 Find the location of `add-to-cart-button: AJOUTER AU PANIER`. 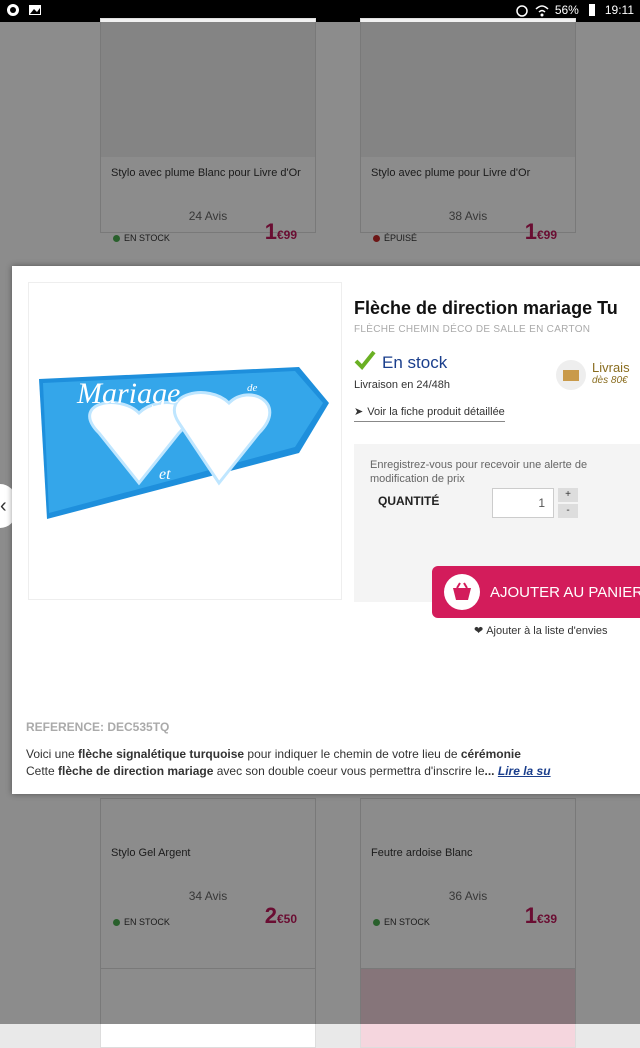

add-to-cart-button: AJOUTER AU PANIER is located at coordinates (536, 592).